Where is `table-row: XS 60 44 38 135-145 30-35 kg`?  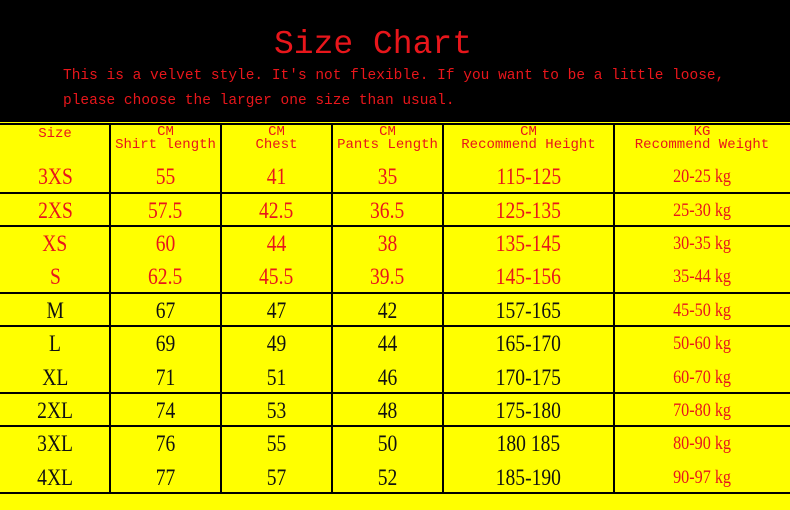 table-row: XS 60 44 38 135-145 30-35 kg is located at coordinates (395, 243).